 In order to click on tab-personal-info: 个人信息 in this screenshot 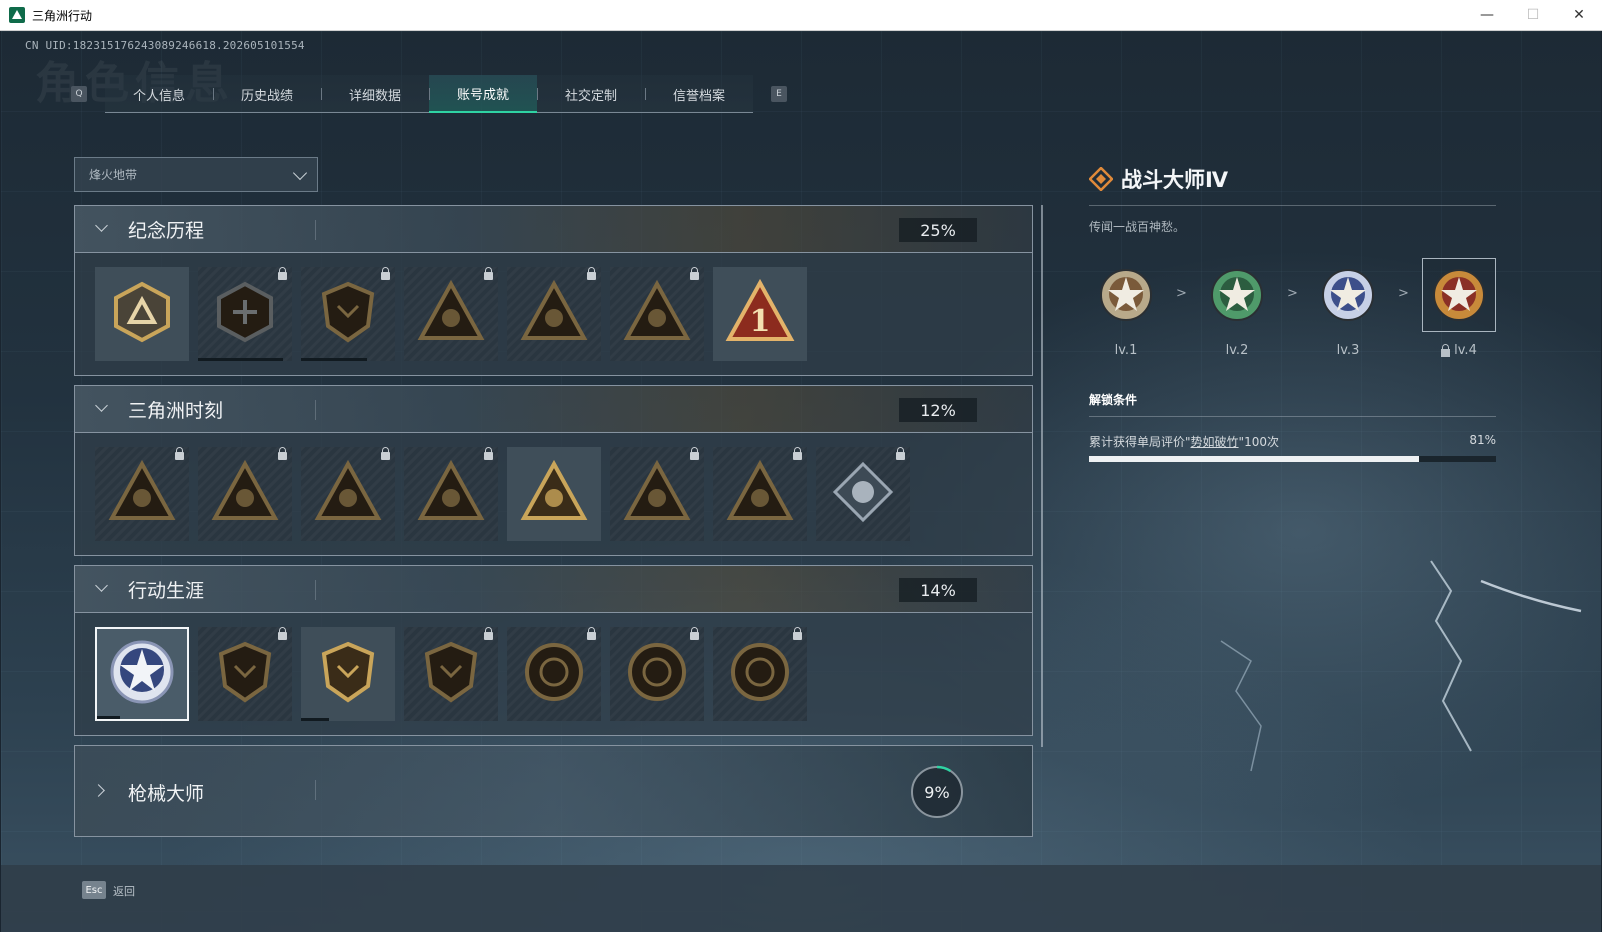, I will do `click(159, 94)`.